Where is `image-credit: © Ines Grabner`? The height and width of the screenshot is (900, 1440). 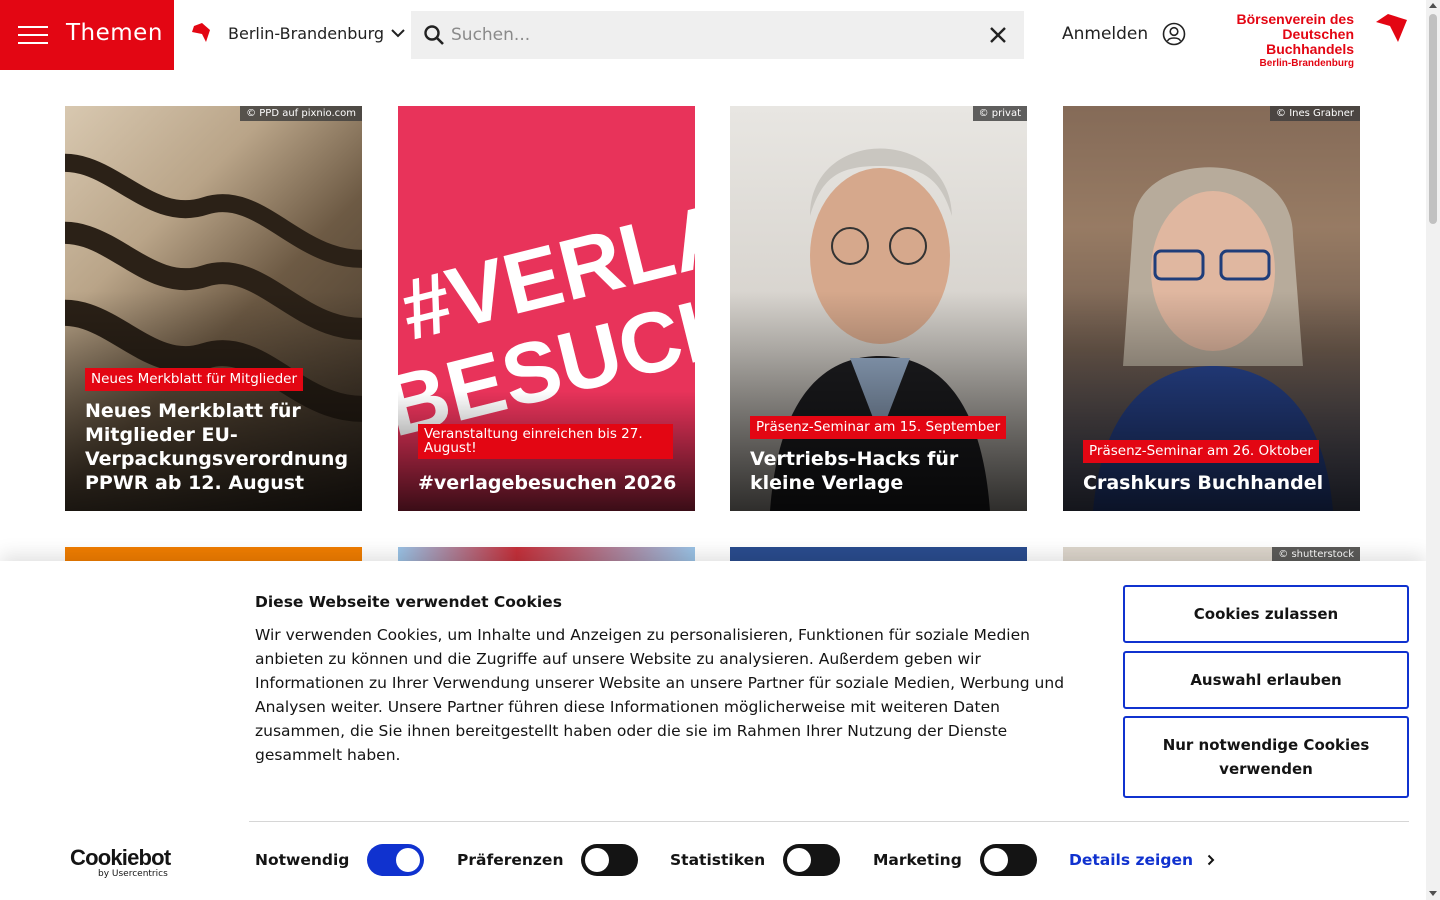 image-credit: © Ines Grabner is located at coordinates (1315, 113).